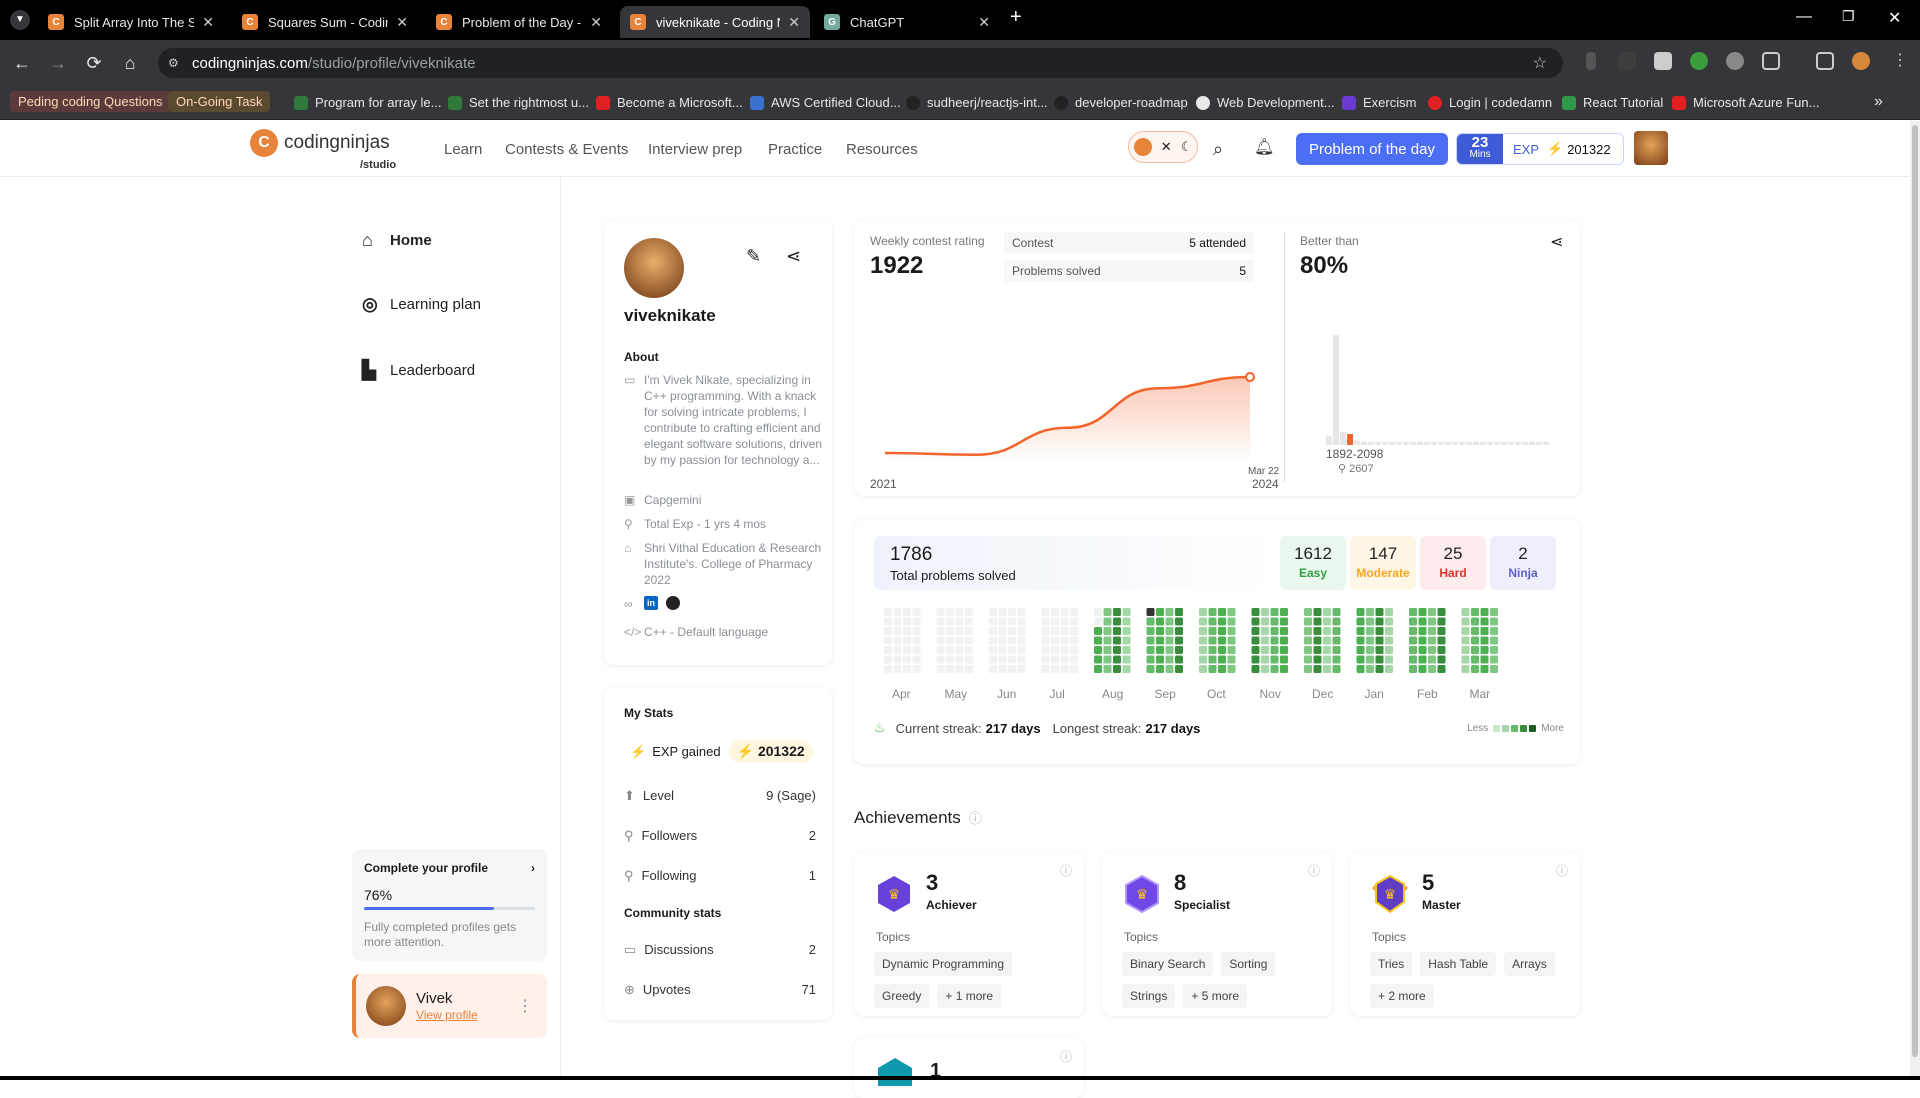  I want to click on minimize-icon: —, so click(1804, 17).